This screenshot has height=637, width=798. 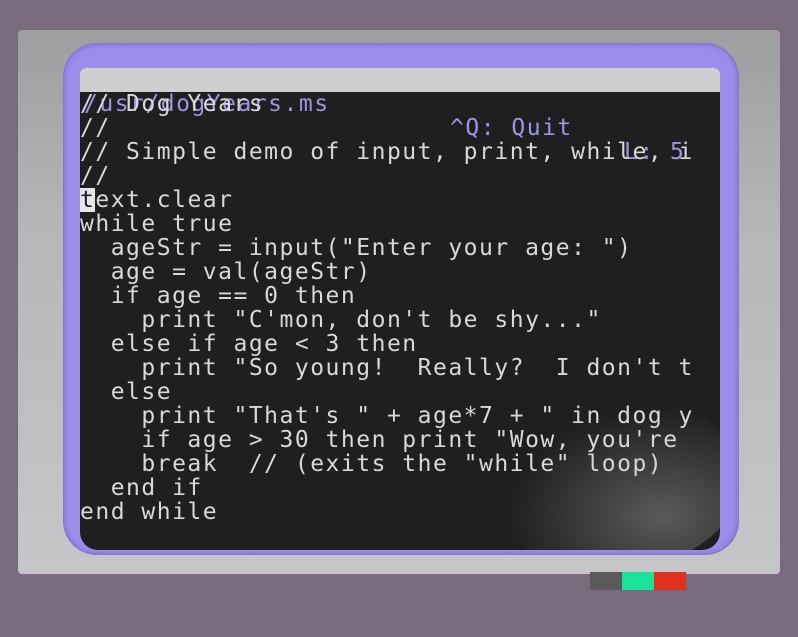 I want to click on code-line: print "That's " + age*7 + " in dog y, so click(x=400, y=416).